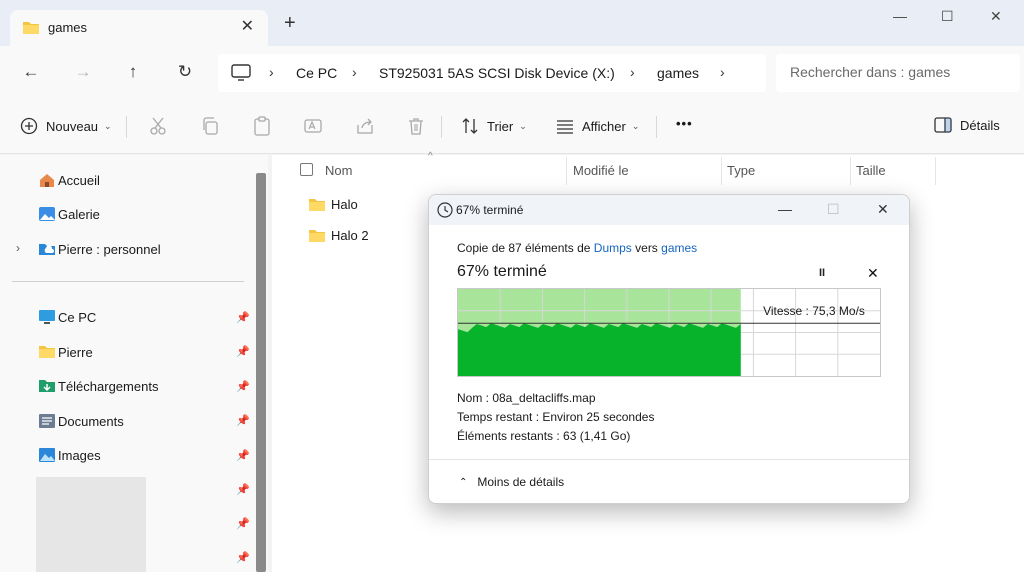 The width and height of the screenshot is (1024, 572). I want to click on search-input, so click(900, 72).